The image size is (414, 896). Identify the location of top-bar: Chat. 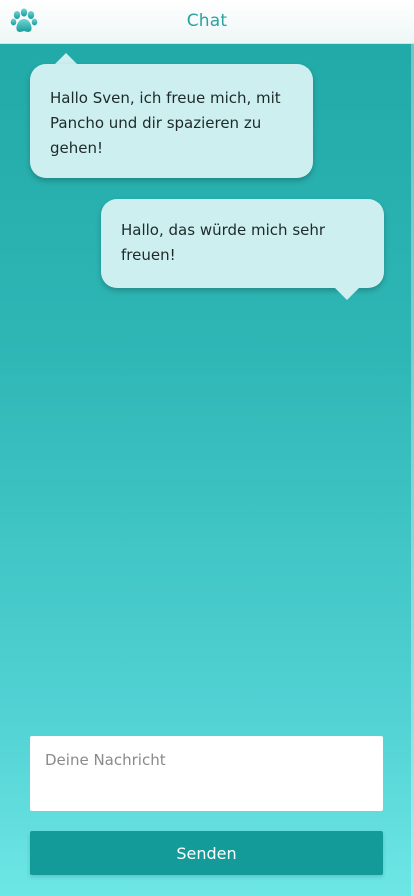
(207, 22).